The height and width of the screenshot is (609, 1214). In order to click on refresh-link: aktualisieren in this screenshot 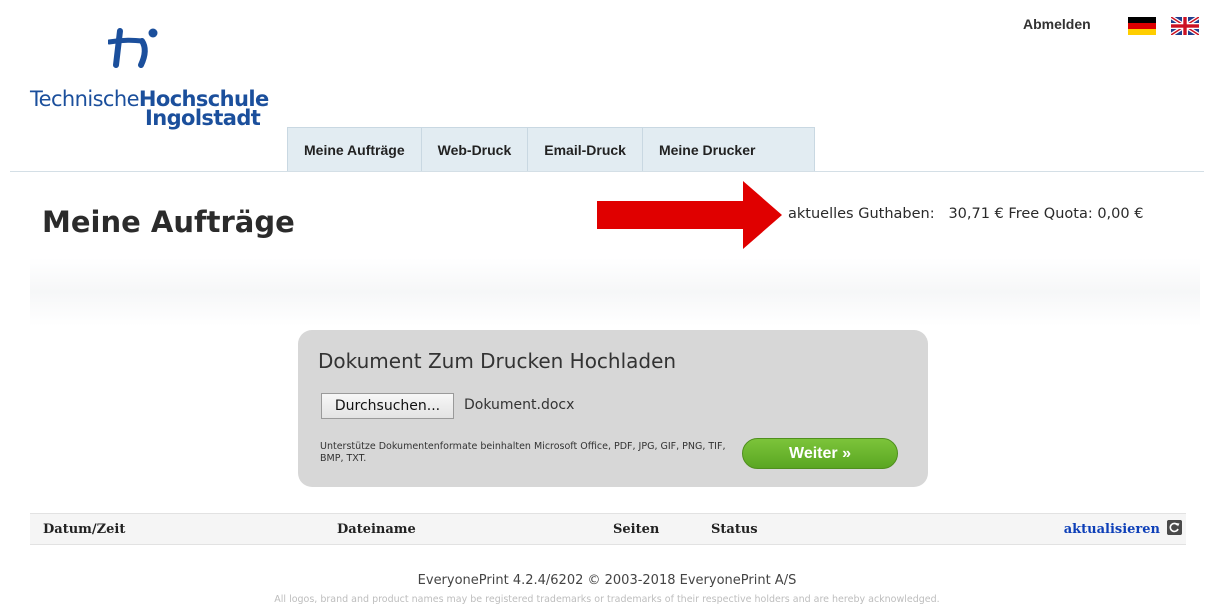, I will do `click(1112, 529)`.